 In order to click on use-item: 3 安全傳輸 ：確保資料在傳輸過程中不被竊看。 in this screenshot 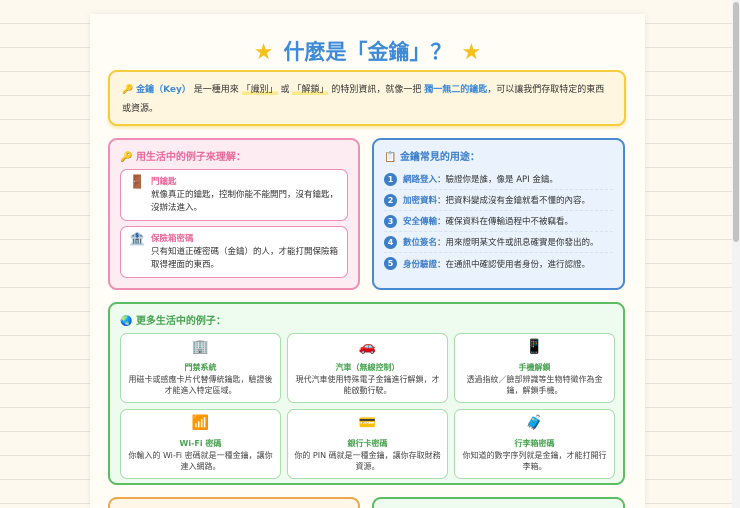, I will do `click(498, 221)`.